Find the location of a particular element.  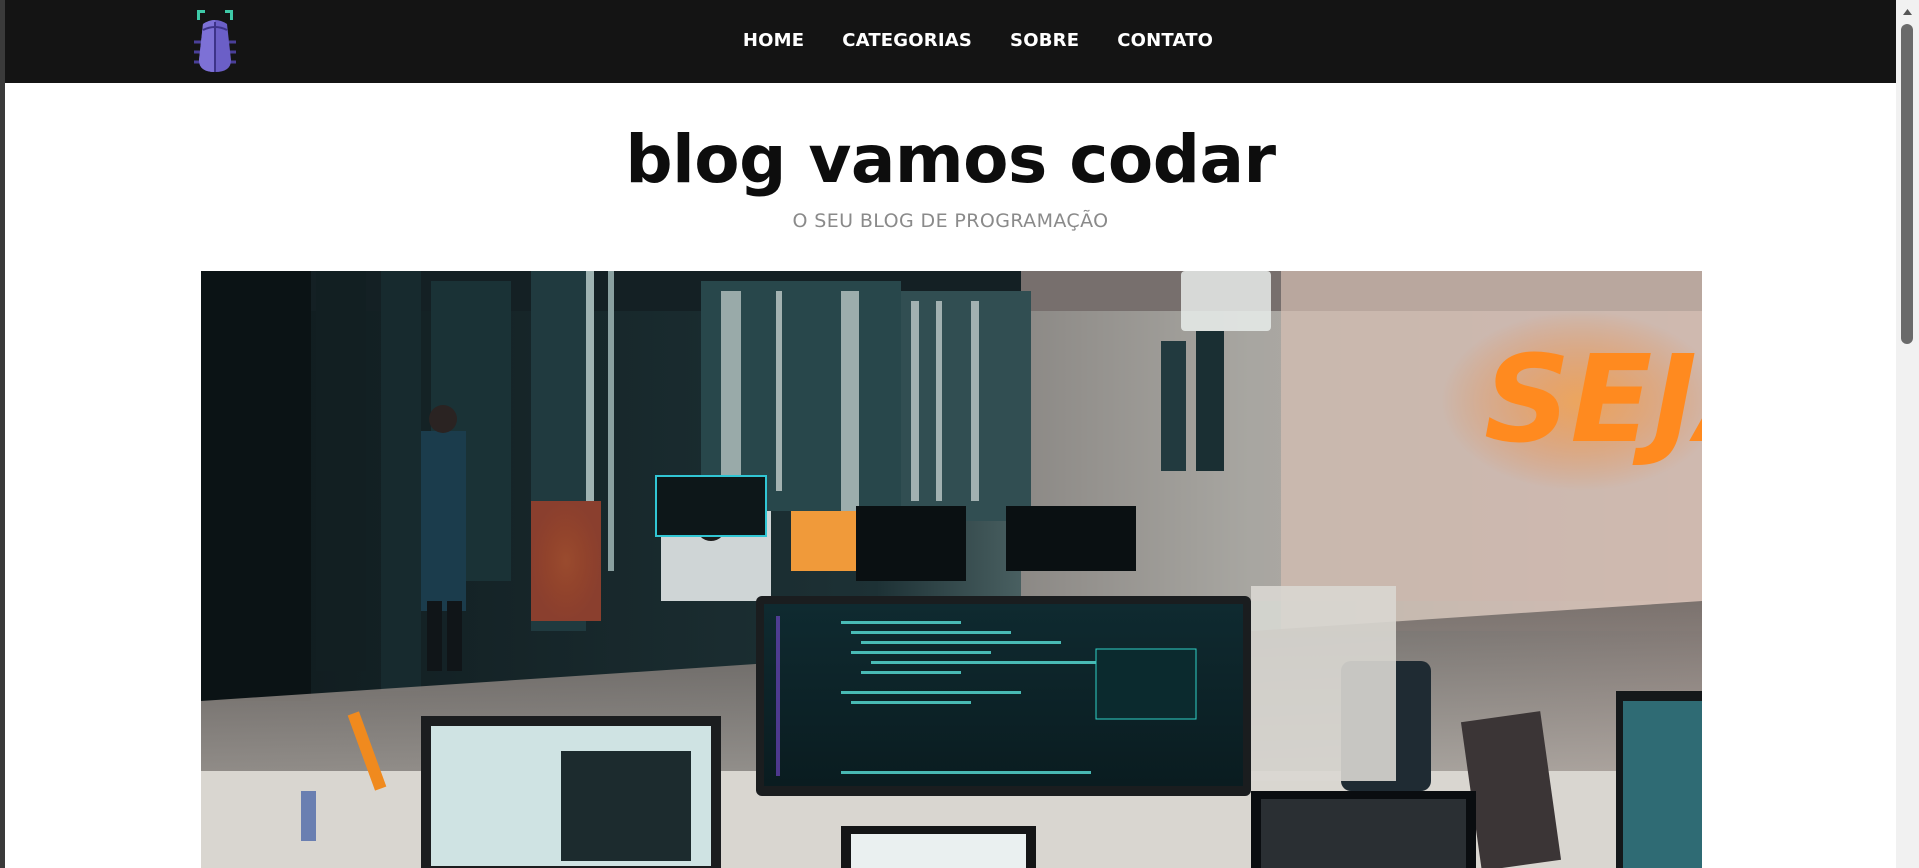

nav-contato: CONTATO is located at coordinates (1165, 40).